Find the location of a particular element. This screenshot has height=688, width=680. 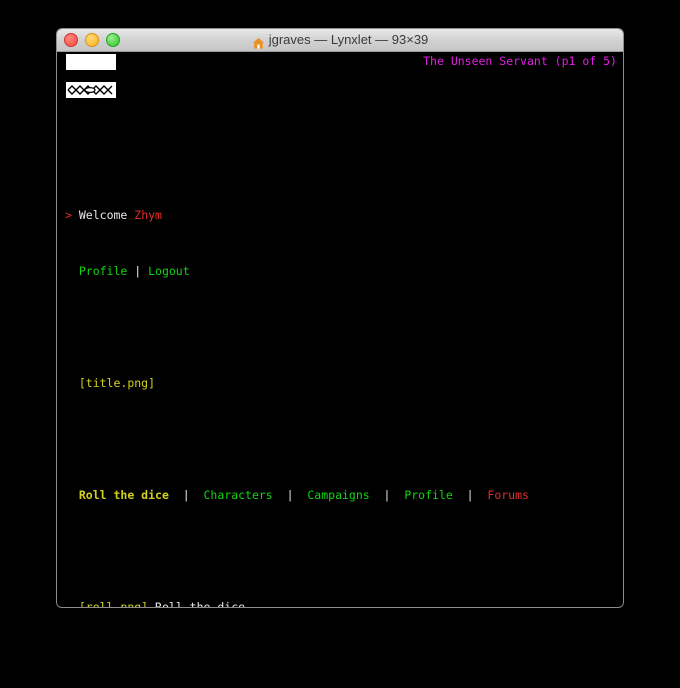

nav-campaigns: Campaigns is located at coordinates (338, 495).